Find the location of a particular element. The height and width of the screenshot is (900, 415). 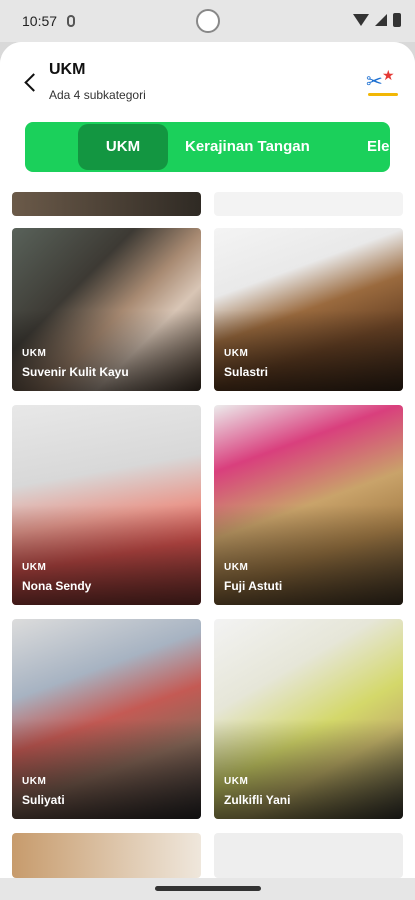

merchant-card: UKM Suvenir Kulit Kayu is located at coordinates (106, 309).